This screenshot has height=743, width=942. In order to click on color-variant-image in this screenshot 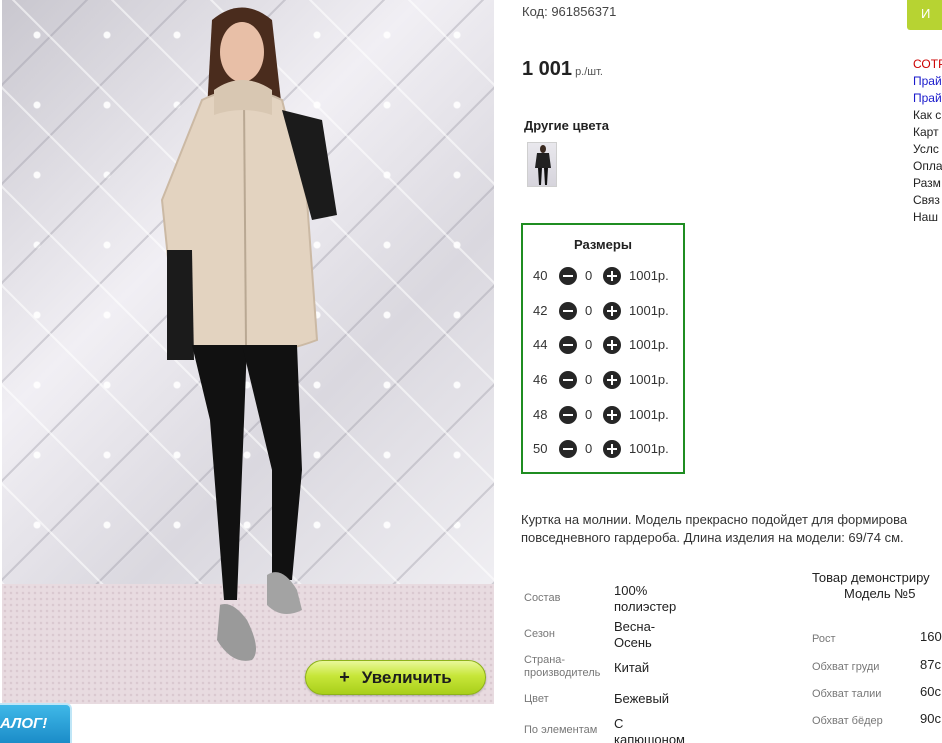, I will do `click(543, 165)`.